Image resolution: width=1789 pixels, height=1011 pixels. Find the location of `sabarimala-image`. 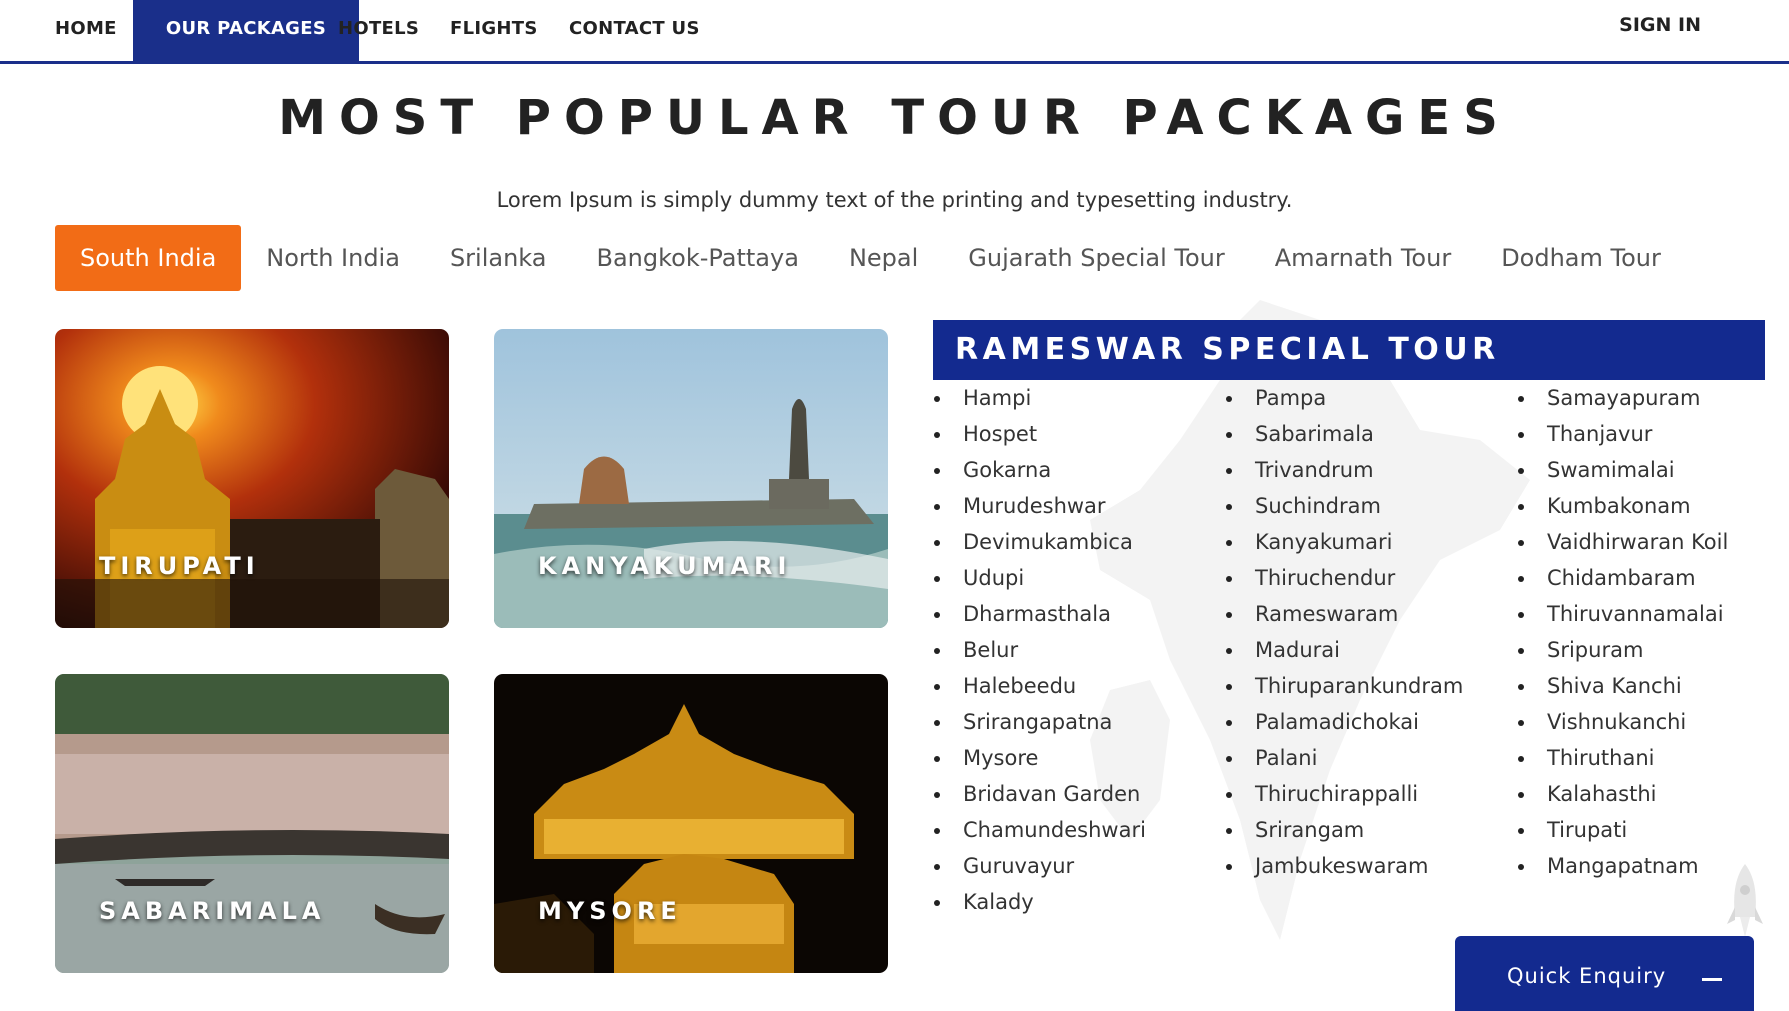

sabarimala-image is located at coordinates (252, 823).